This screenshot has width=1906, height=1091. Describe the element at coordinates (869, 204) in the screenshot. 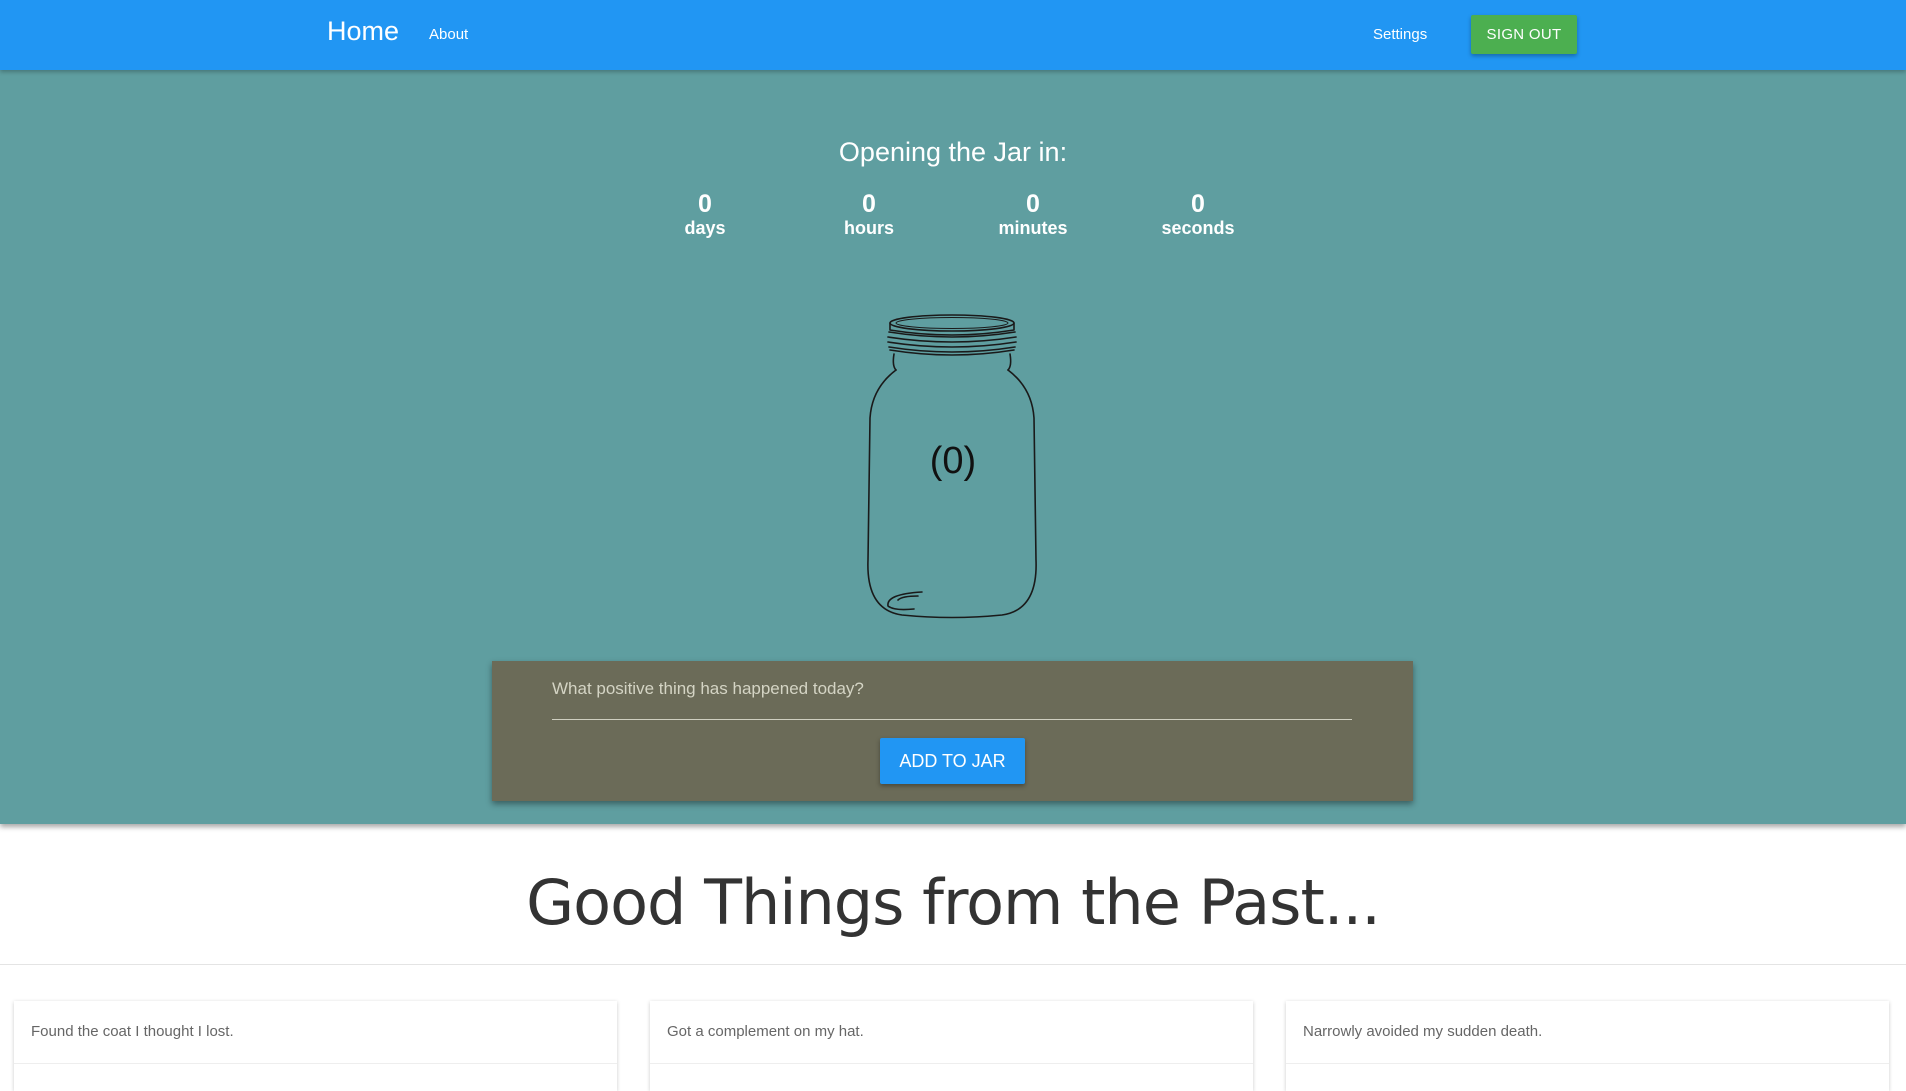

I see `countdown-hours-value: 0` at that location.